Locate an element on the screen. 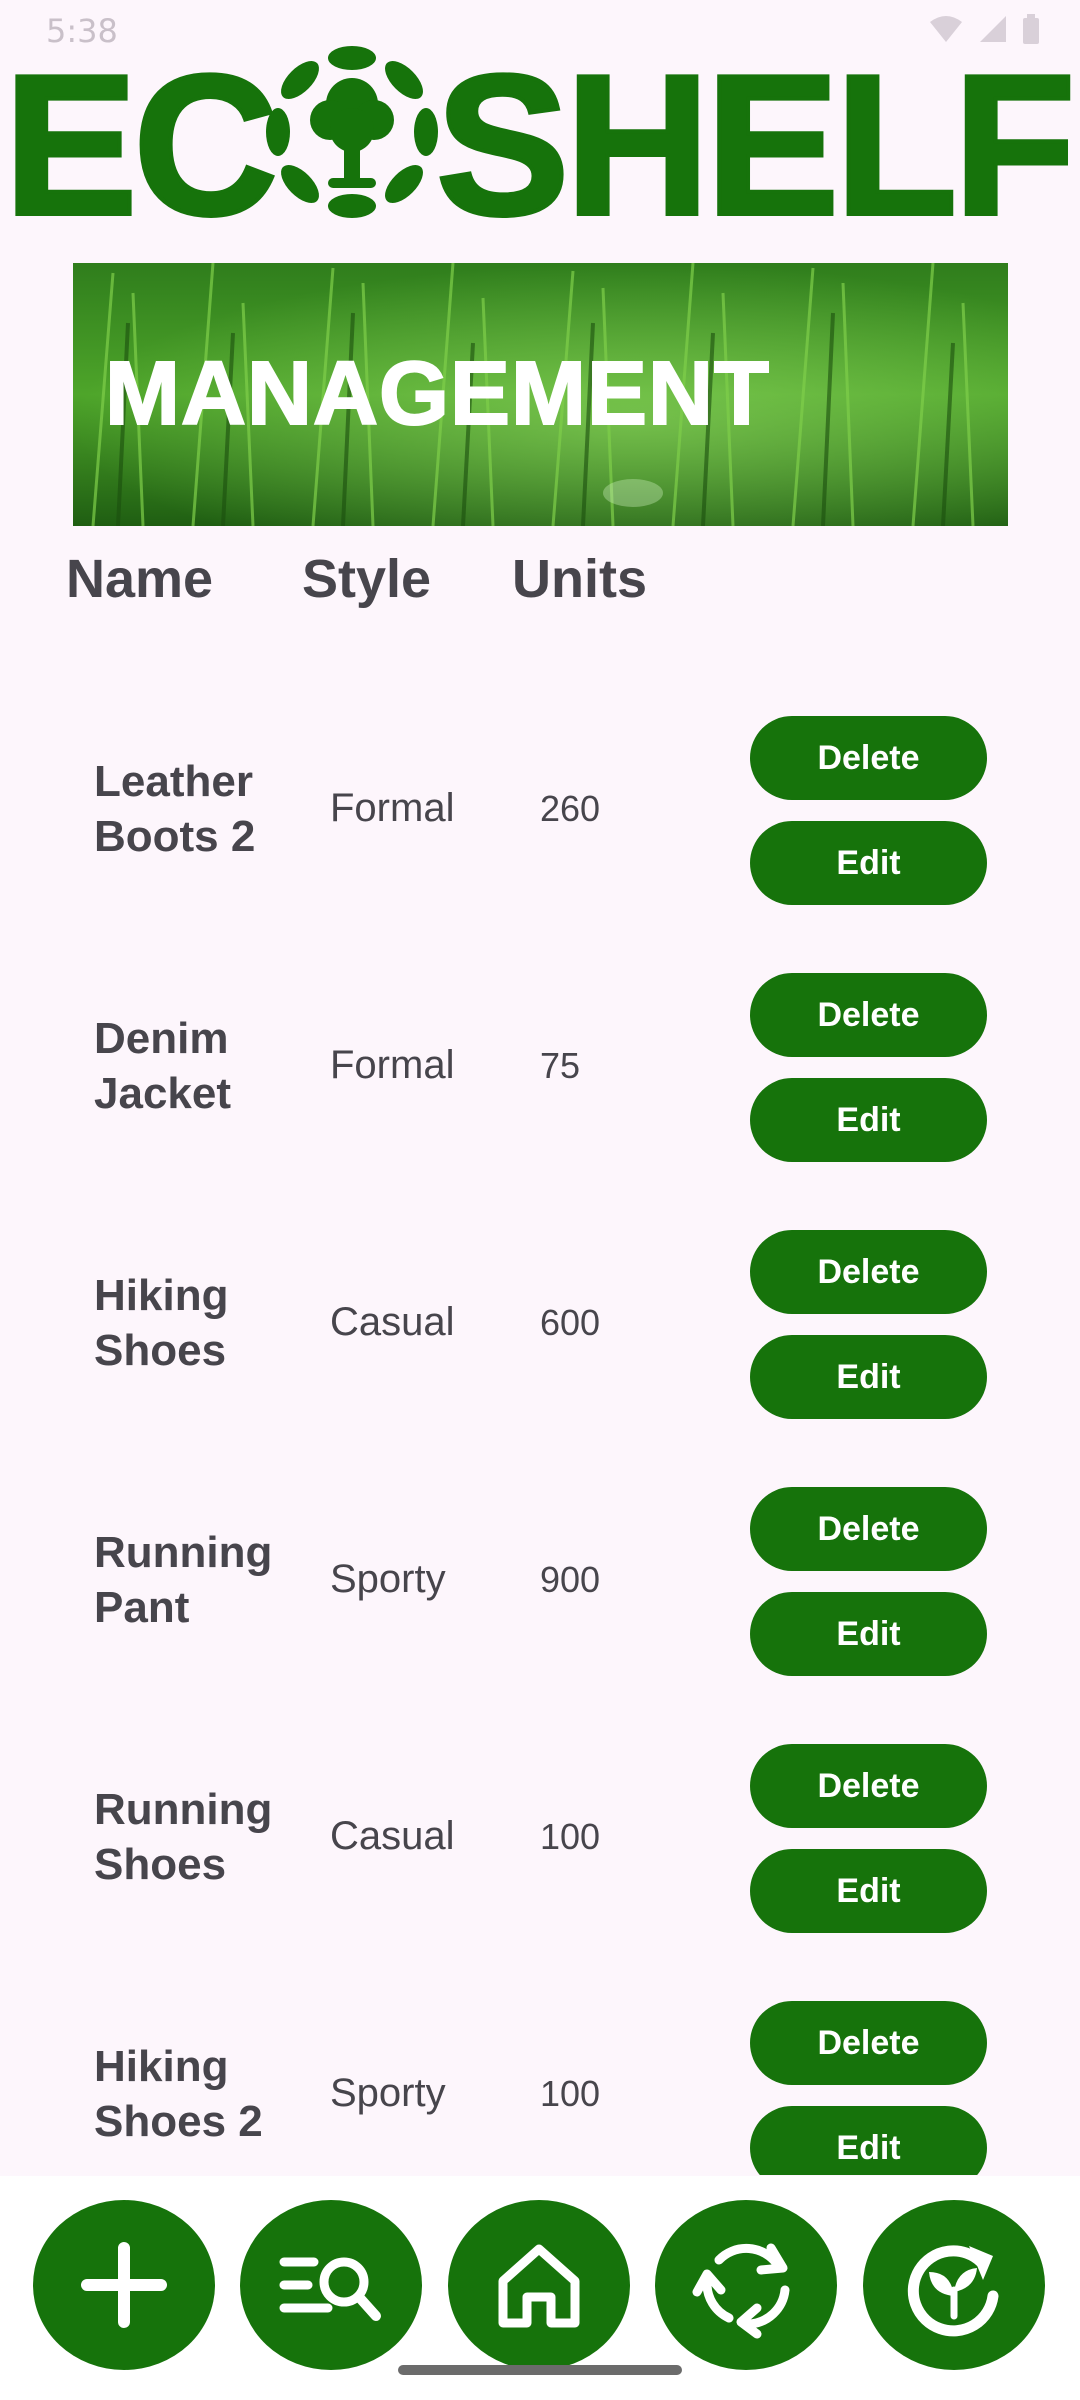 Image resolution: width=1080 pixels, height=2400 pixels. column-header-name: Name is located at coordinates (140, 579).